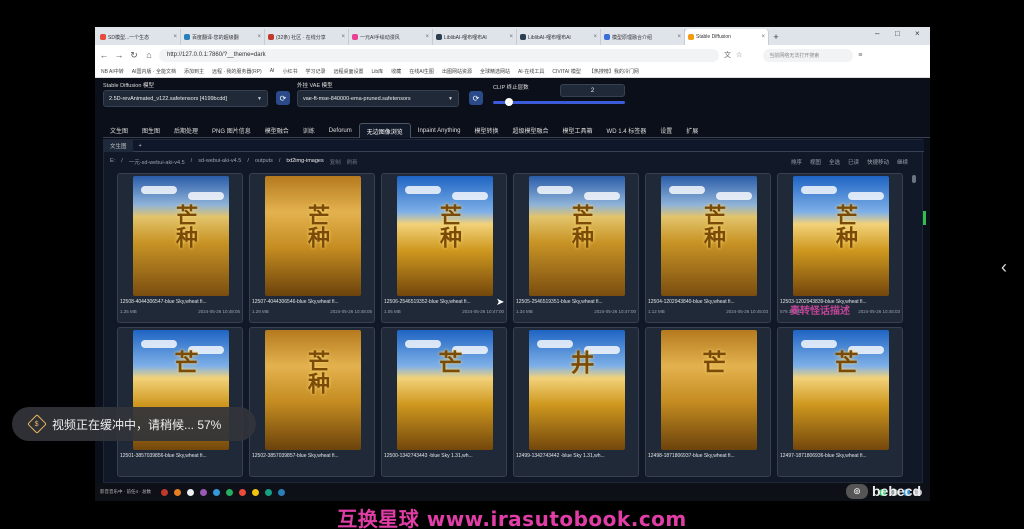 The width and height of the screenshot is (1024, 529). Describe the element at coordinates (134, 55) in the screenshot. I see `reload-icon: ↻` at that location.